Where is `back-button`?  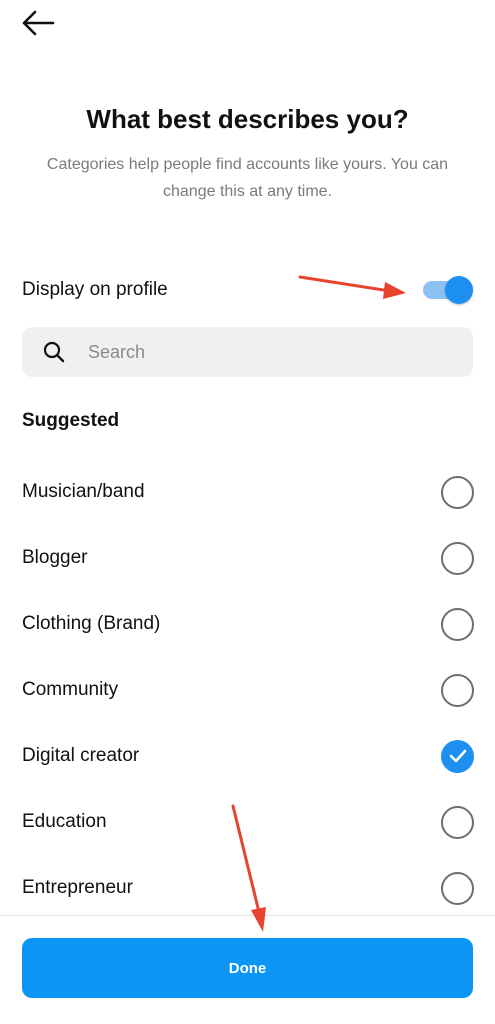 back-button is located at coordinates (38, 23).